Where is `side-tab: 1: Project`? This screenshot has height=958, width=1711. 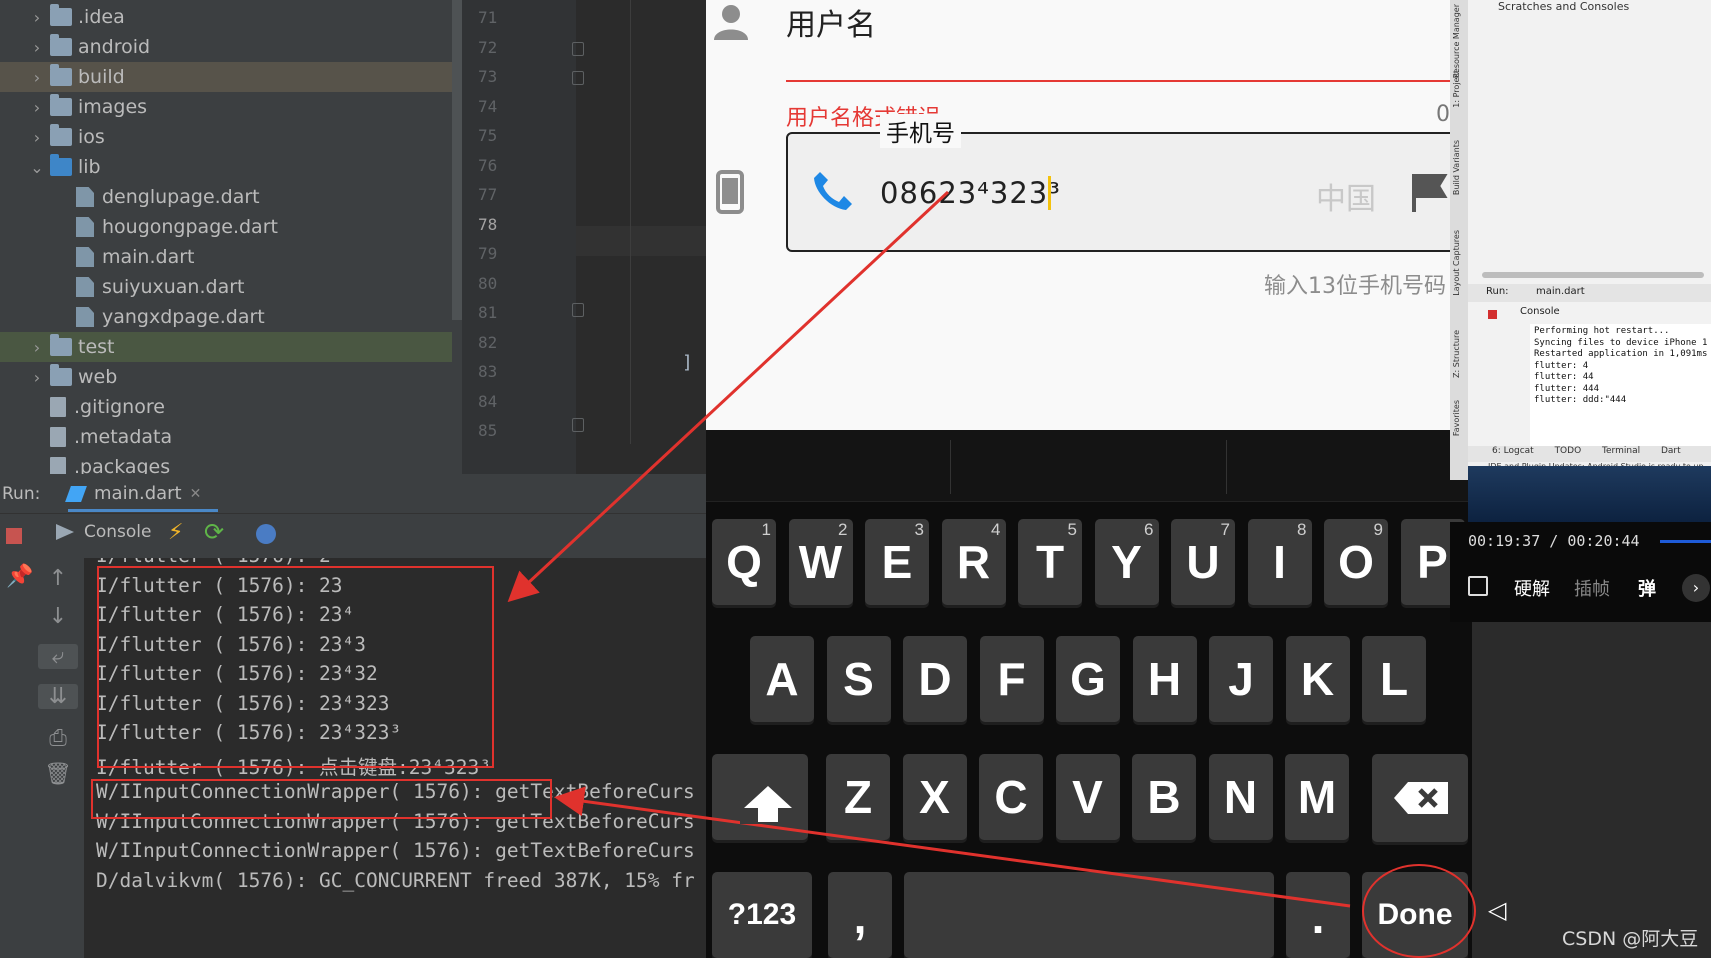 side-tab: 1: Project is located at coordinates (1456, 89).